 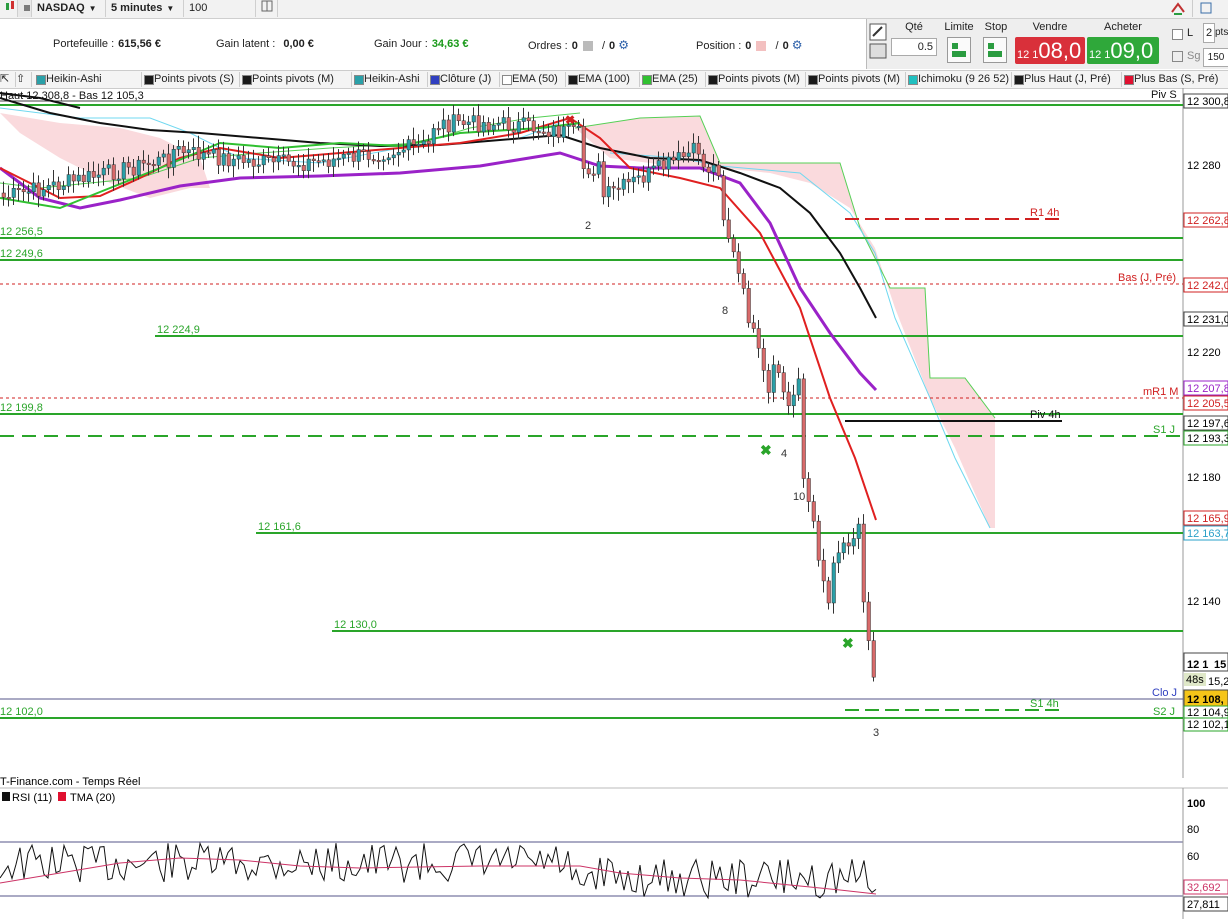 I want to click on orders-value: 0, so click(x=574, y=46).